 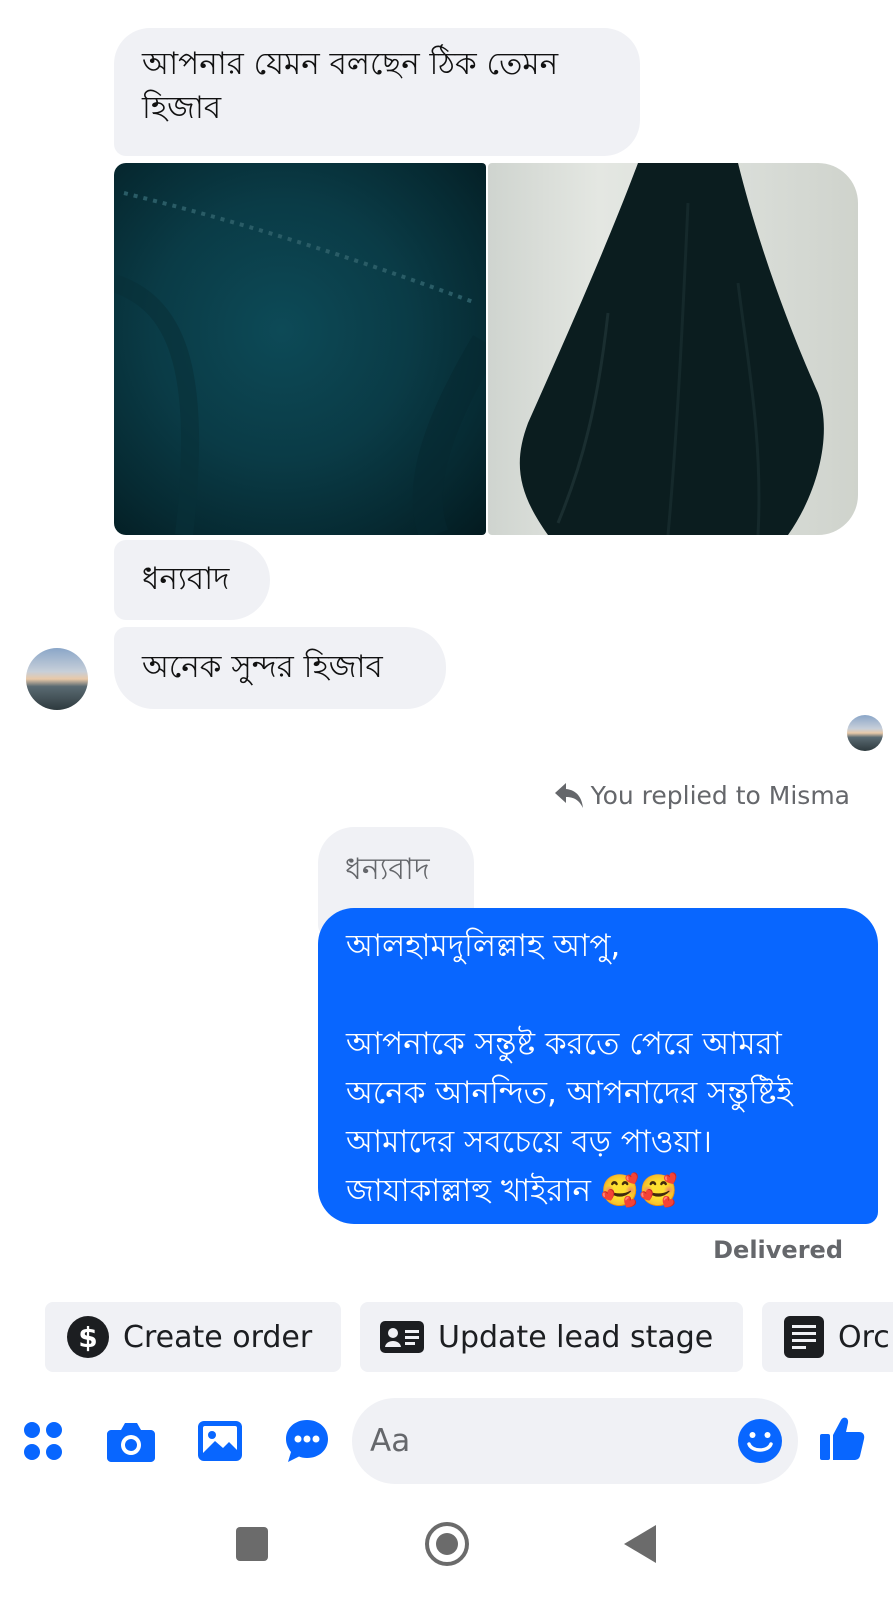 I want to click on create-order-button: $ Create order, so click(x=193, y=1337).